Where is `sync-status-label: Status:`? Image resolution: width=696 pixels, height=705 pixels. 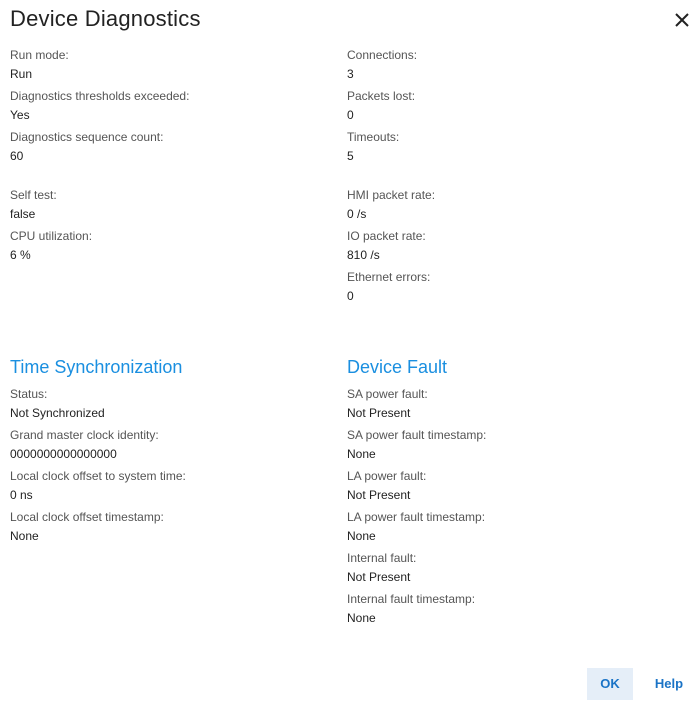 sync-status-label: Status: is located at coordinates (29, 394).